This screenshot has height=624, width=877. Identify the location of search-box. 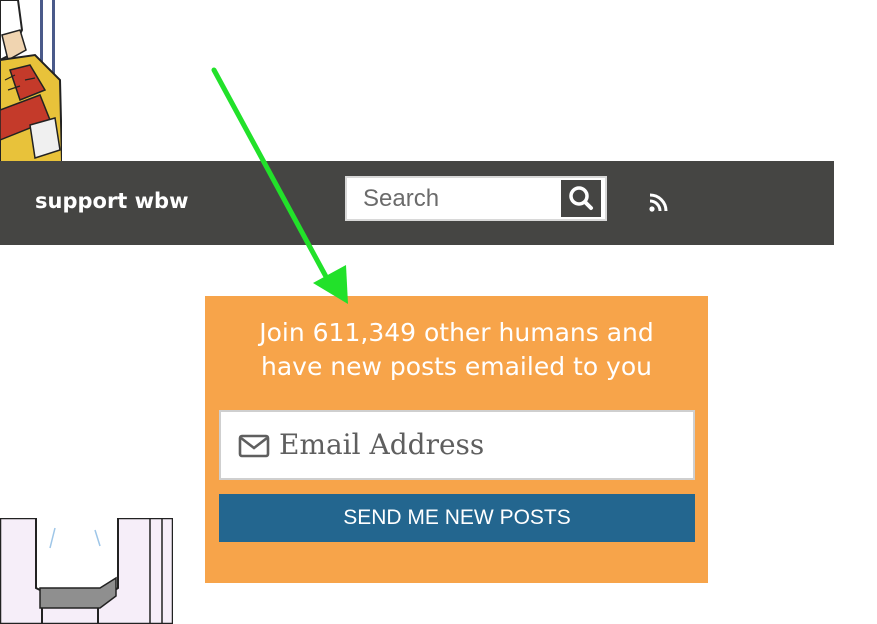
(476, 198).